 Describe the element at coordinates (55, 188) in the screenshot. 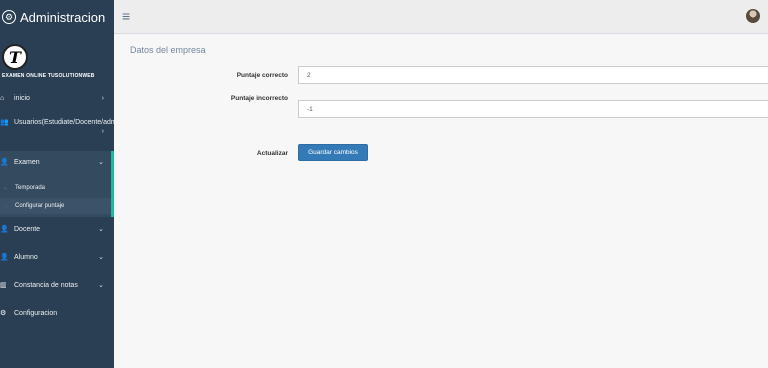

I see `sidebar-subitem-temporada: Temporada` at that location.